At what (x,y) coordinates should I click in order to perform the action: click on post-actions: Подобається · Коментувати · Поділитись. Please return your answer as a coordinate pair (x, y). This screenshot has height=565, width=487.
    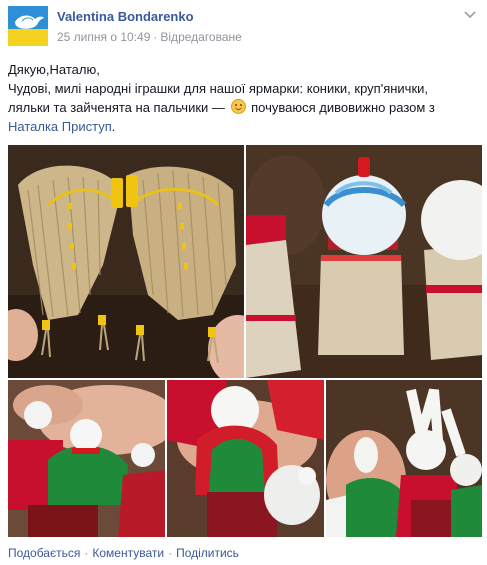
    Looking at the image, I should click on (123, 553).